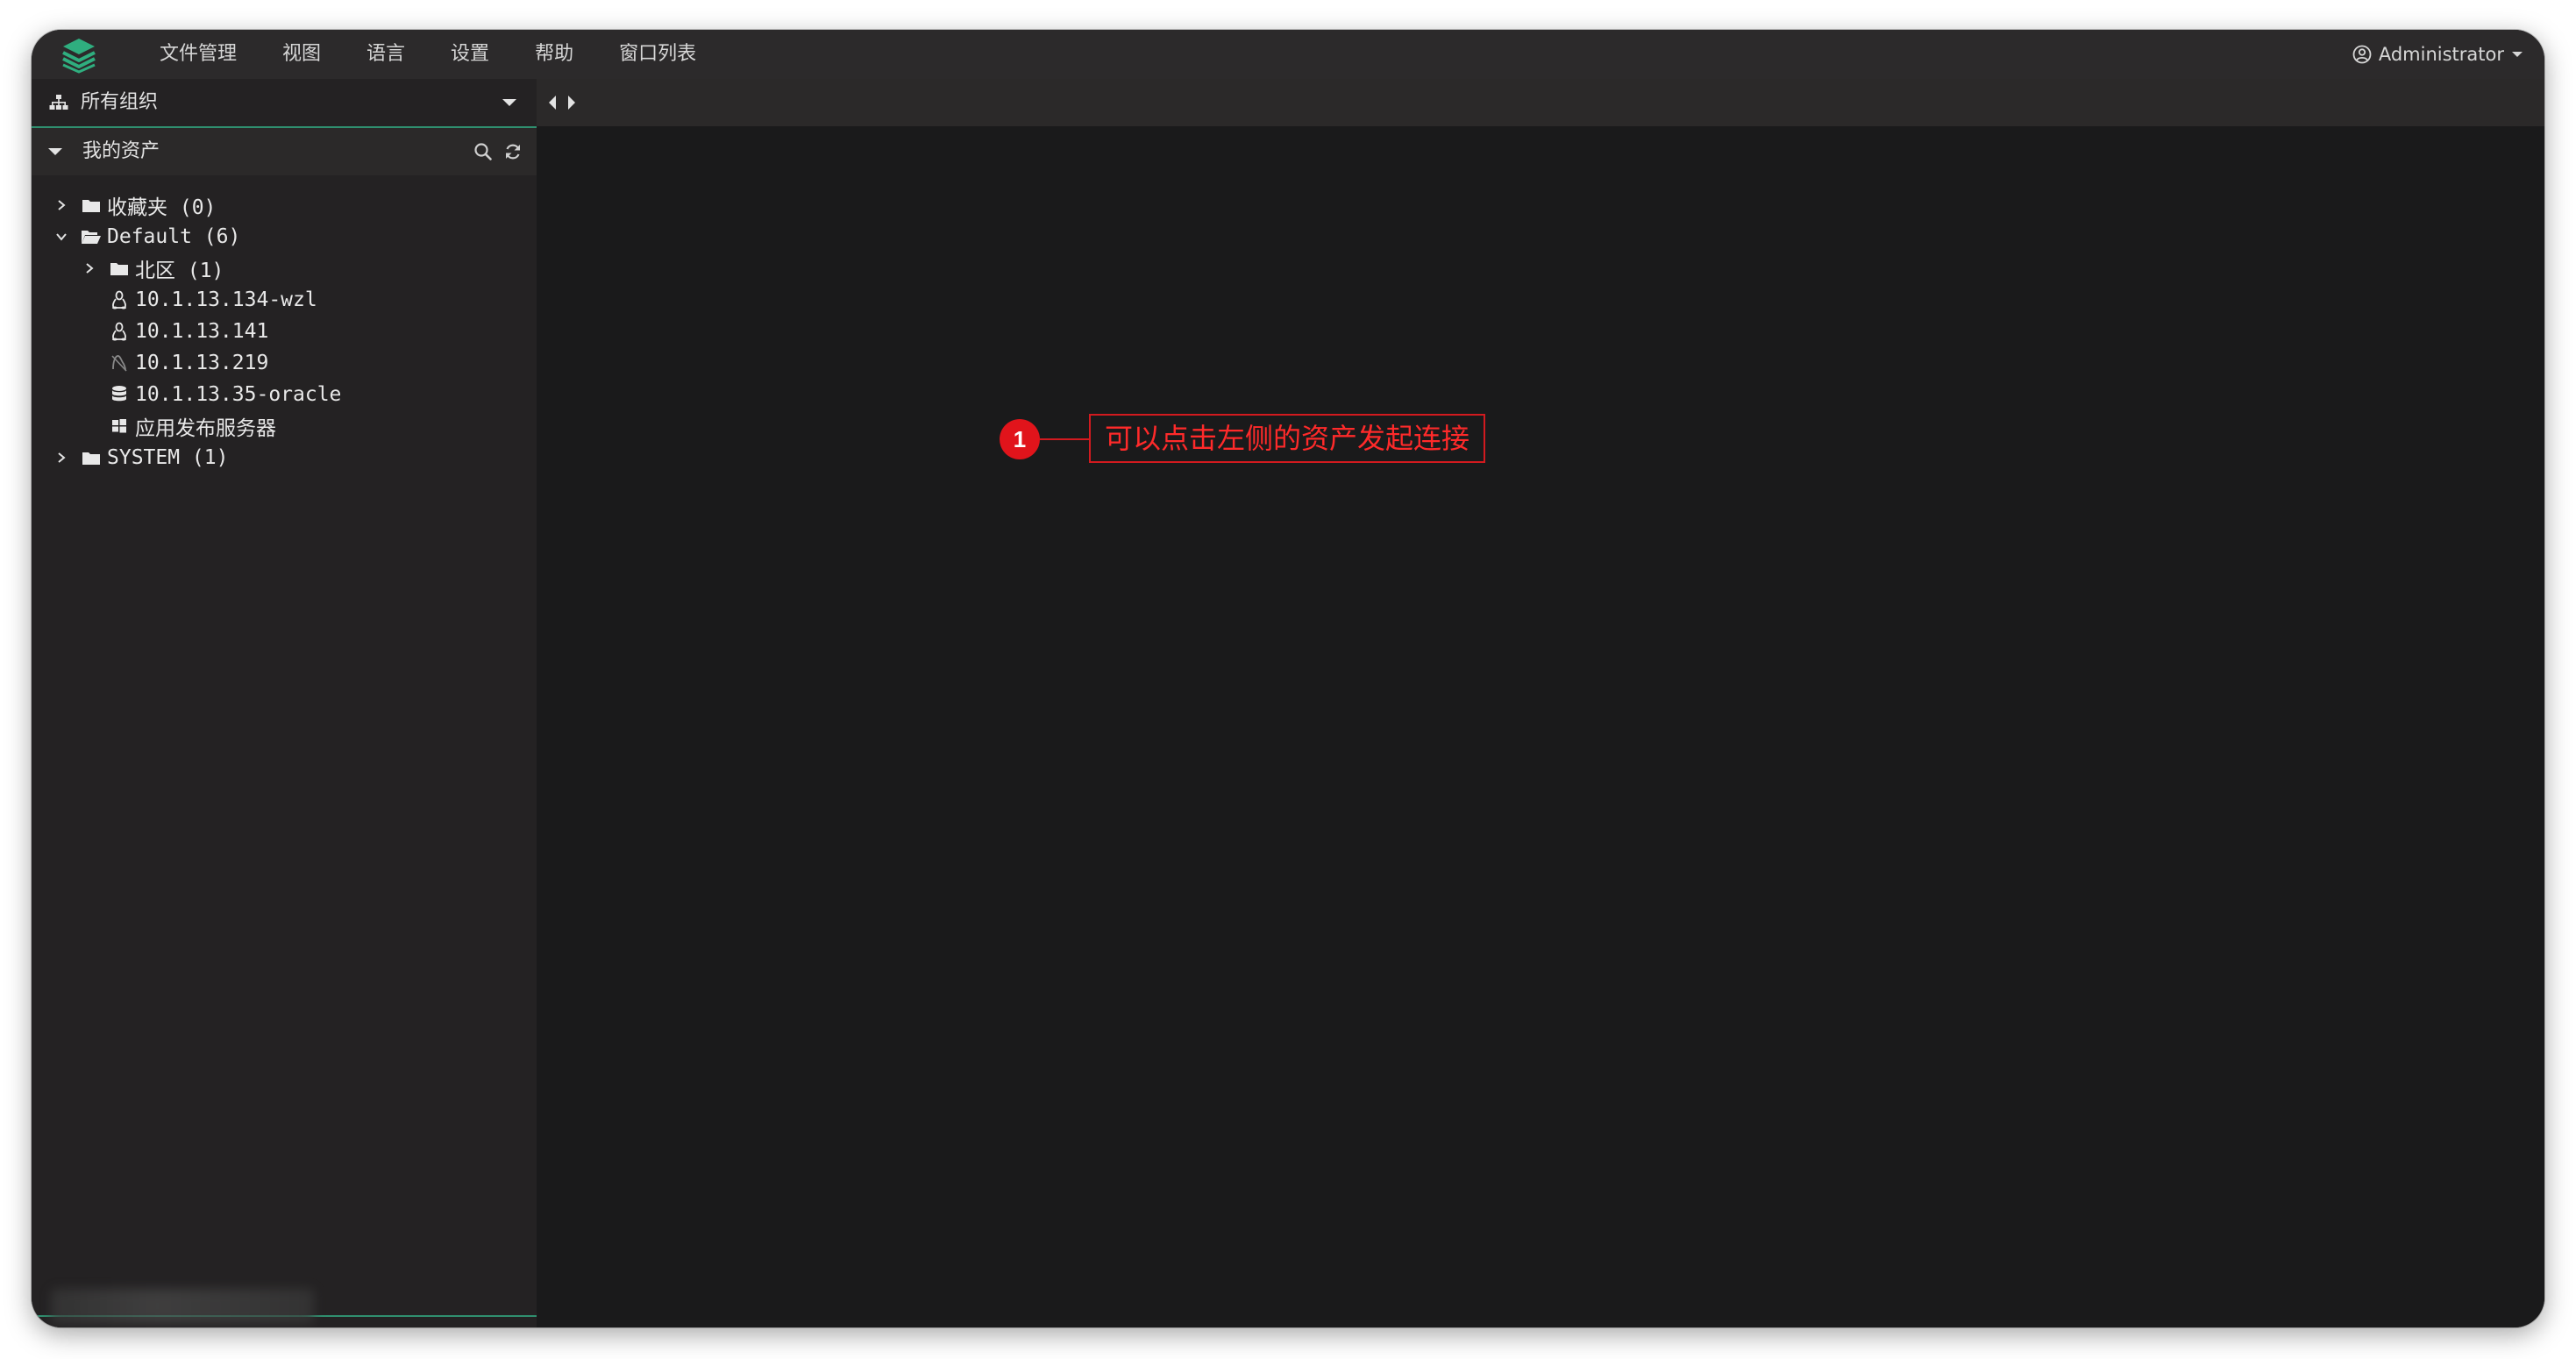 The width and height of the screenshot is (2576, 1359). I want to click on redacted-status, so click(182, 1306).